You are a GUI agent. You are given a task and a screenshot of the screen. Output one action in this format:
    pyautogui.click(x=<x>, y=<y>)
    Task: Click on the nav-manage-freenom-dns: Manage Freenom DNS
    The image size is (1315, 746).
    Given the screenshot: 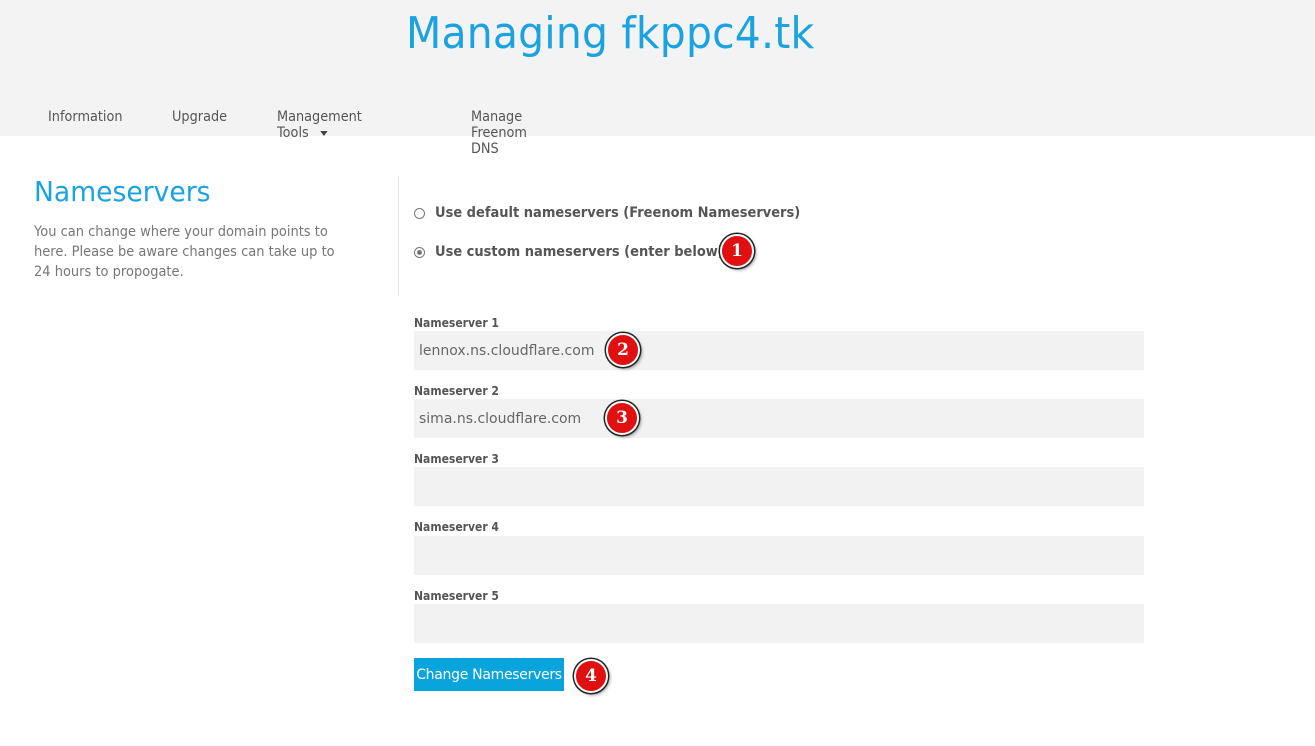 What is the action you would take?
    pyautogui.click(x=499, y=133)
    